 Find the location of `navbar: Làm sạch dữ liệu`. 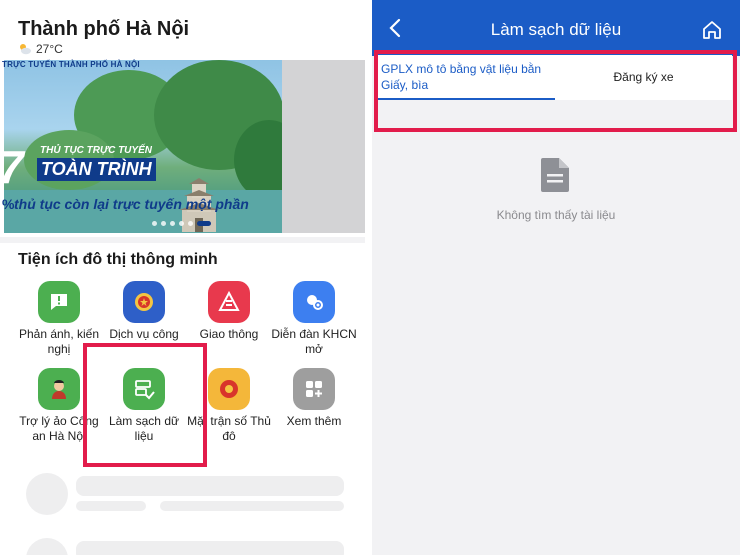

navbar: Làm sạch dữ liệu is located at coordinates (556, 28).